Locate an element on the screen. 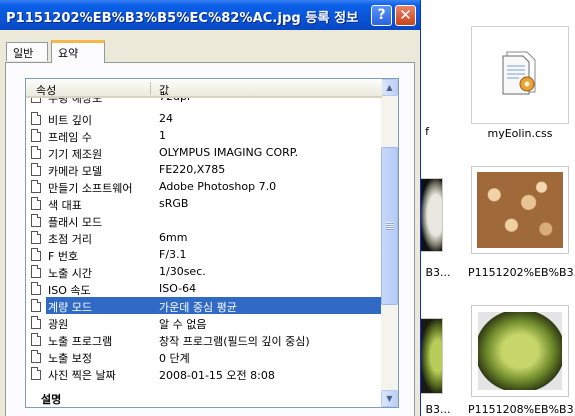 The image size is (575, 416). title-bar: P1151202%EB%B3%B5%EC%82%AC.jpg 등록 정보 ? ✕ is located at coordinates (210, 15).